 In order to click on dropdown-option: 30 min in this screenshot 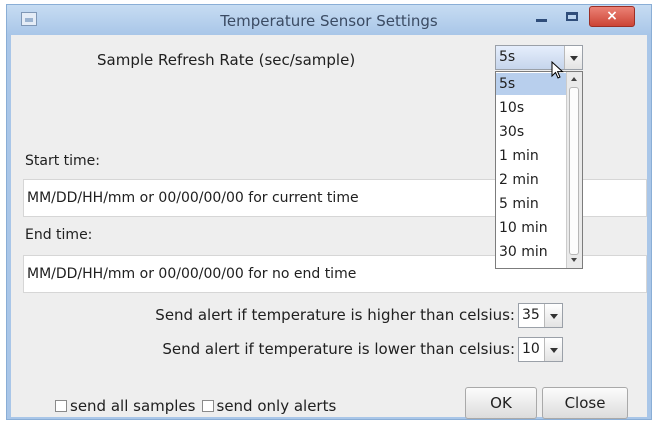, I will do `click(531, 252)`.